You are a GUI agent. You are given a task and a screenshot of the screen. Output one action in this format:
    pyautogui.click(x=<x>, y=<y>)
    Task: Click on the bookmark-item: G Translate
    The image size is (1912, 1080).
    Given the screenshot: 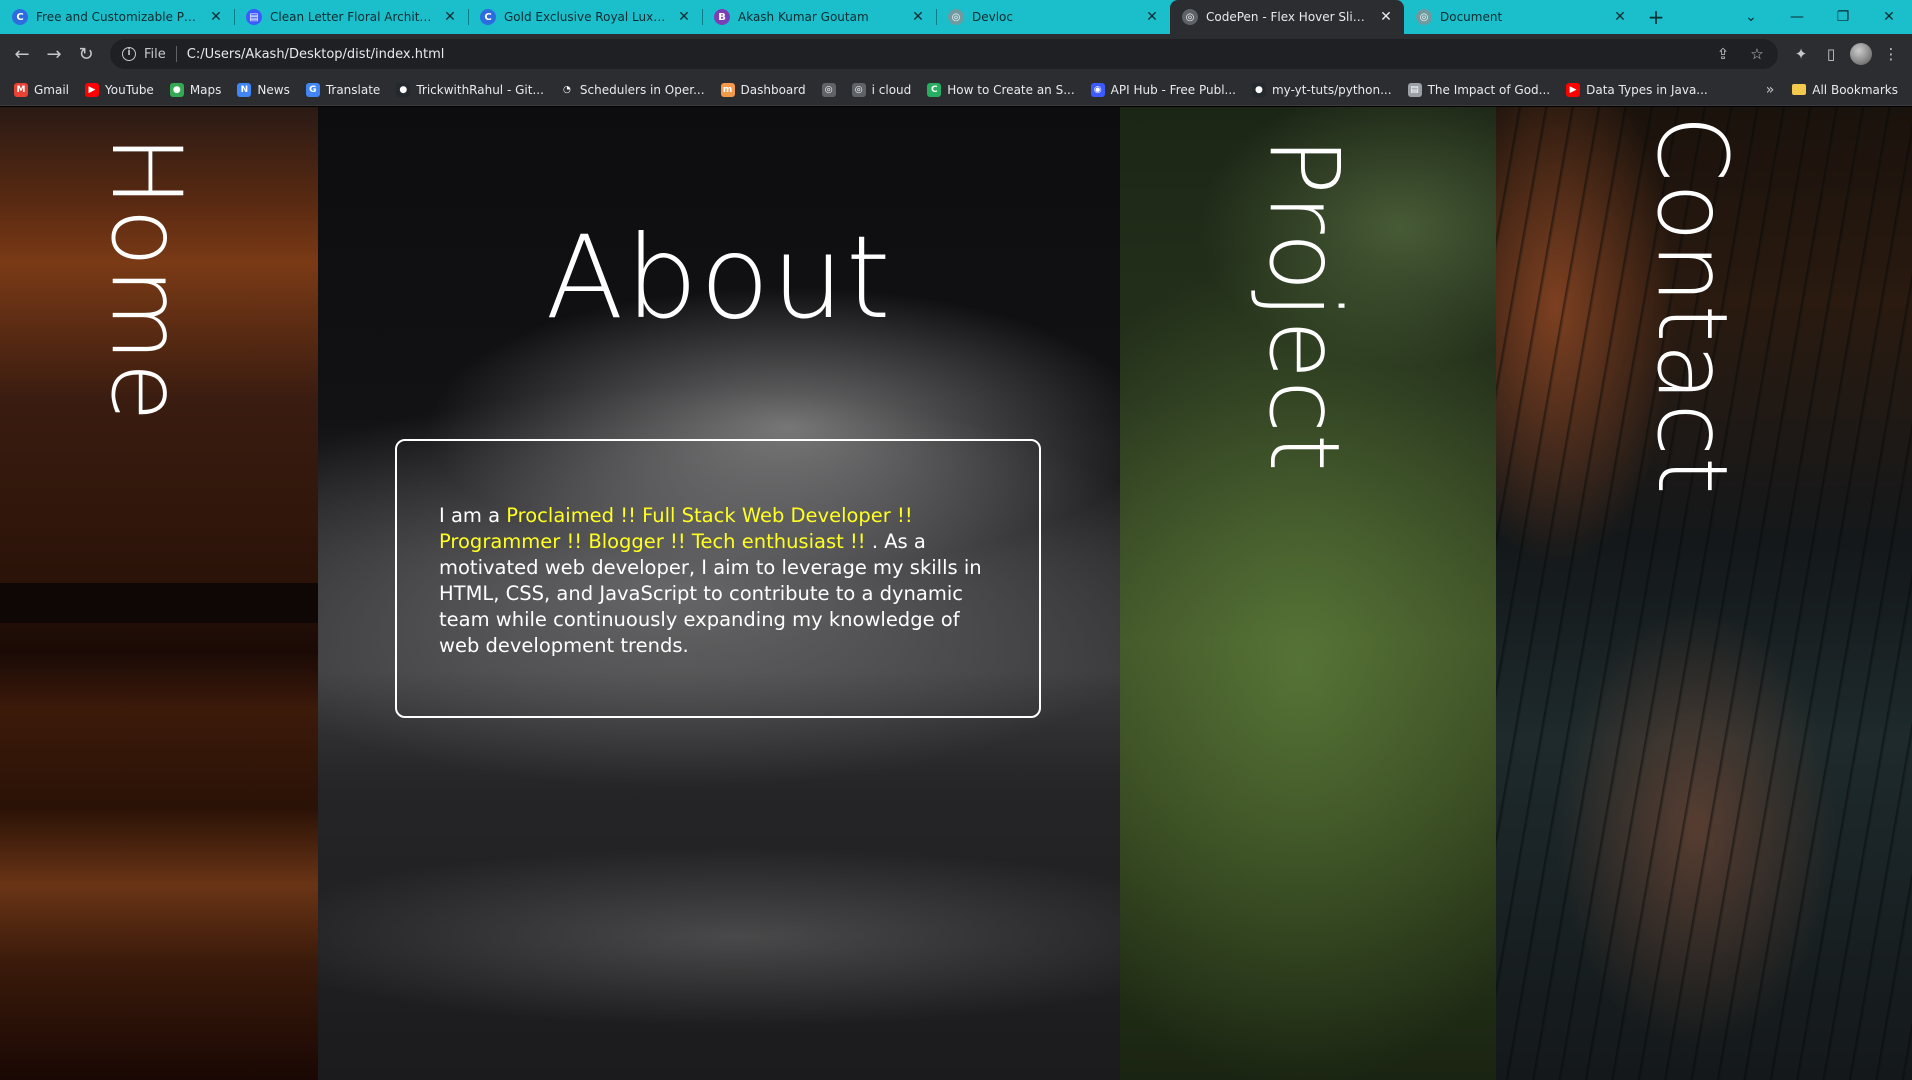 What is the action you would take?
    pyautogui.click(x=343, y=90)
    